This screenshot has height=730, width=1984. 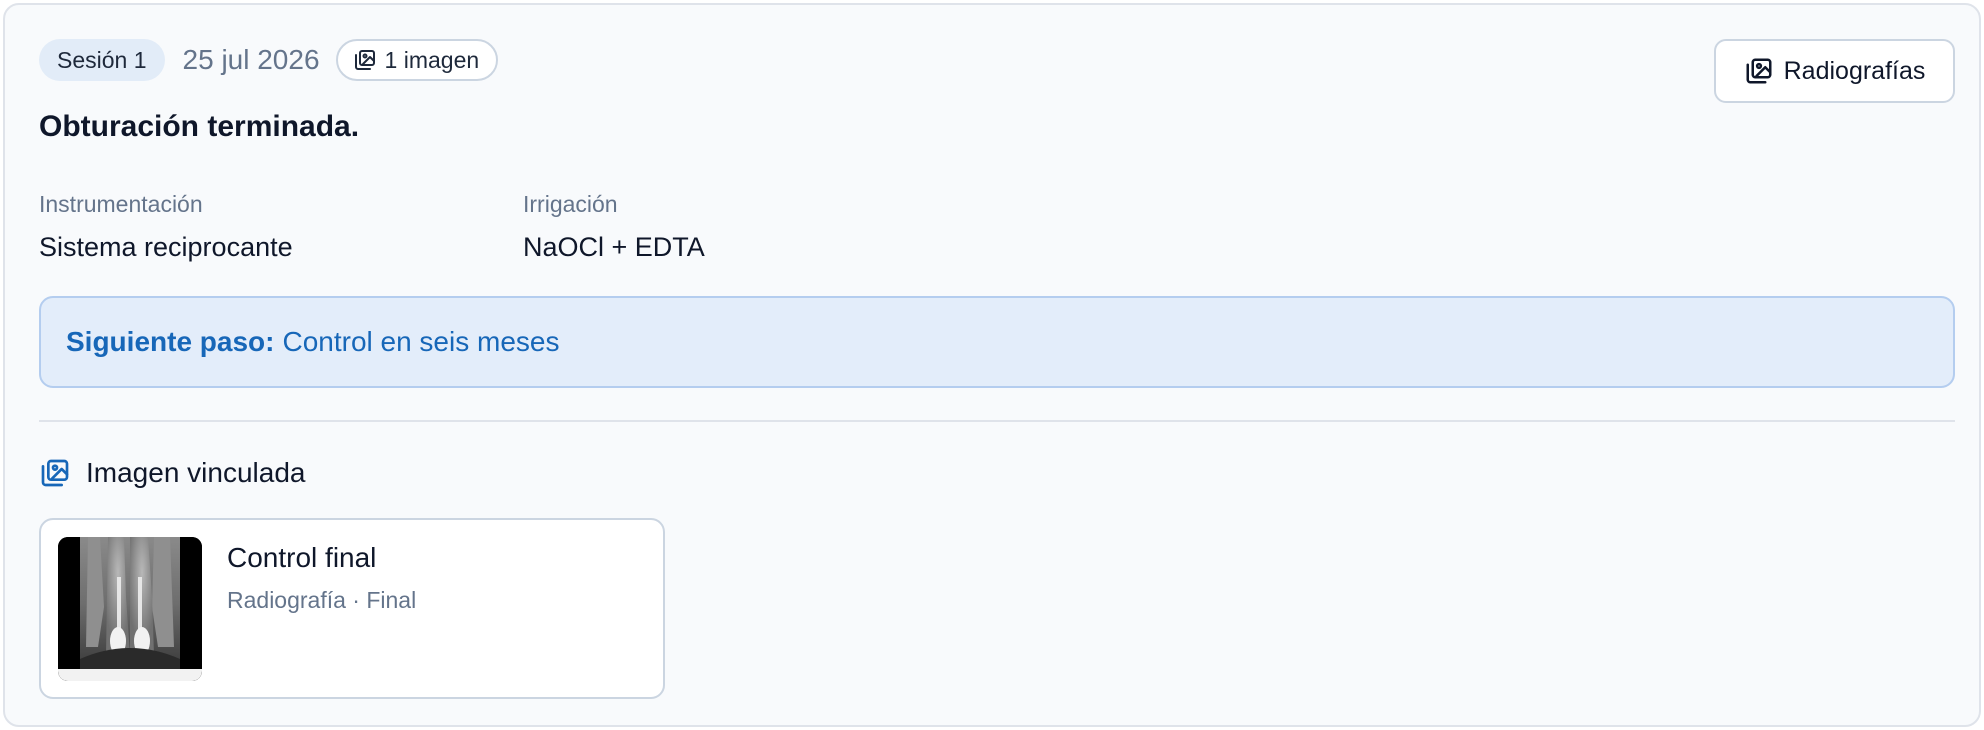 I want to click on linked-images-header: Imagen vinculada, so click(x=172, y=473).